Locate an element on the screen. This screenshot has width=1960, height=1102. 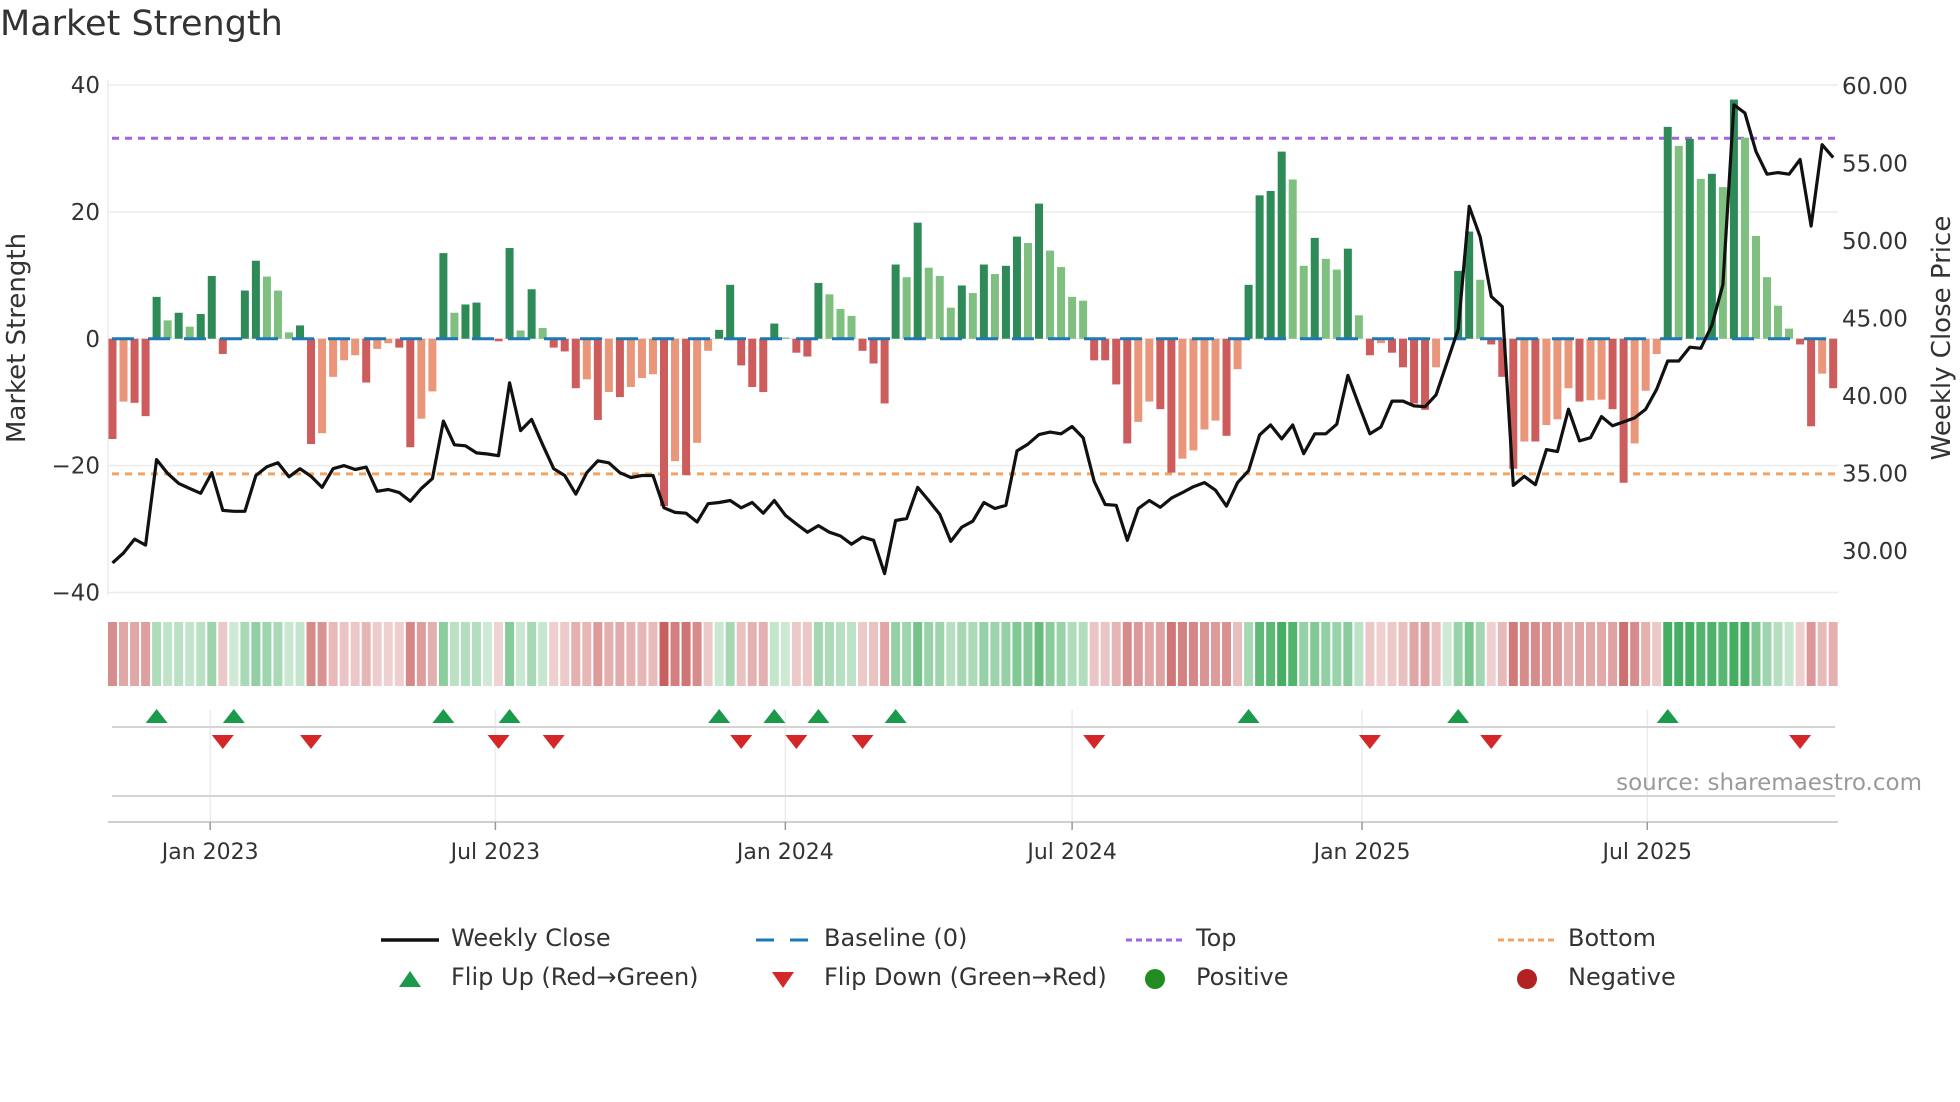
y2-tick-label: 40.00 is located at coordinates (1875, 397).